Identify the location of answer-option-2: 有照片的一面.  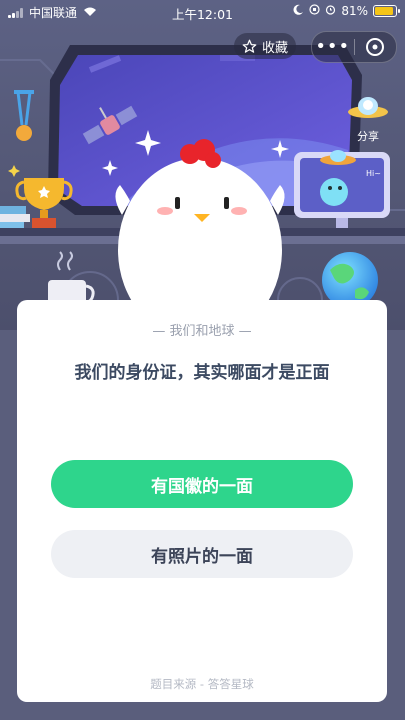
(202, 554).